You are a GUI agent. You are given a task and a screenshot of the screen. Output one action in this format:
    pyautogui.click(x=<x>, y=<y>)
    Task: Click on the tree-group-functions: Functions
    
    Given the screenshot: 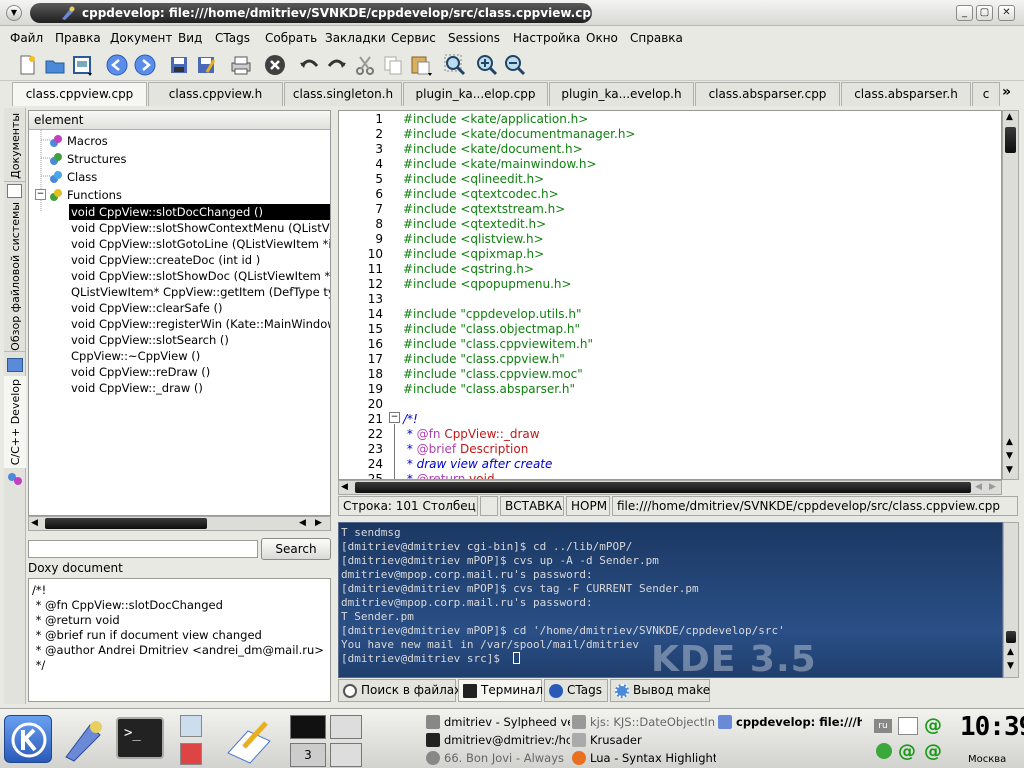 What is the action you would take?
    pyautogui.click(x=85, y=195)
    